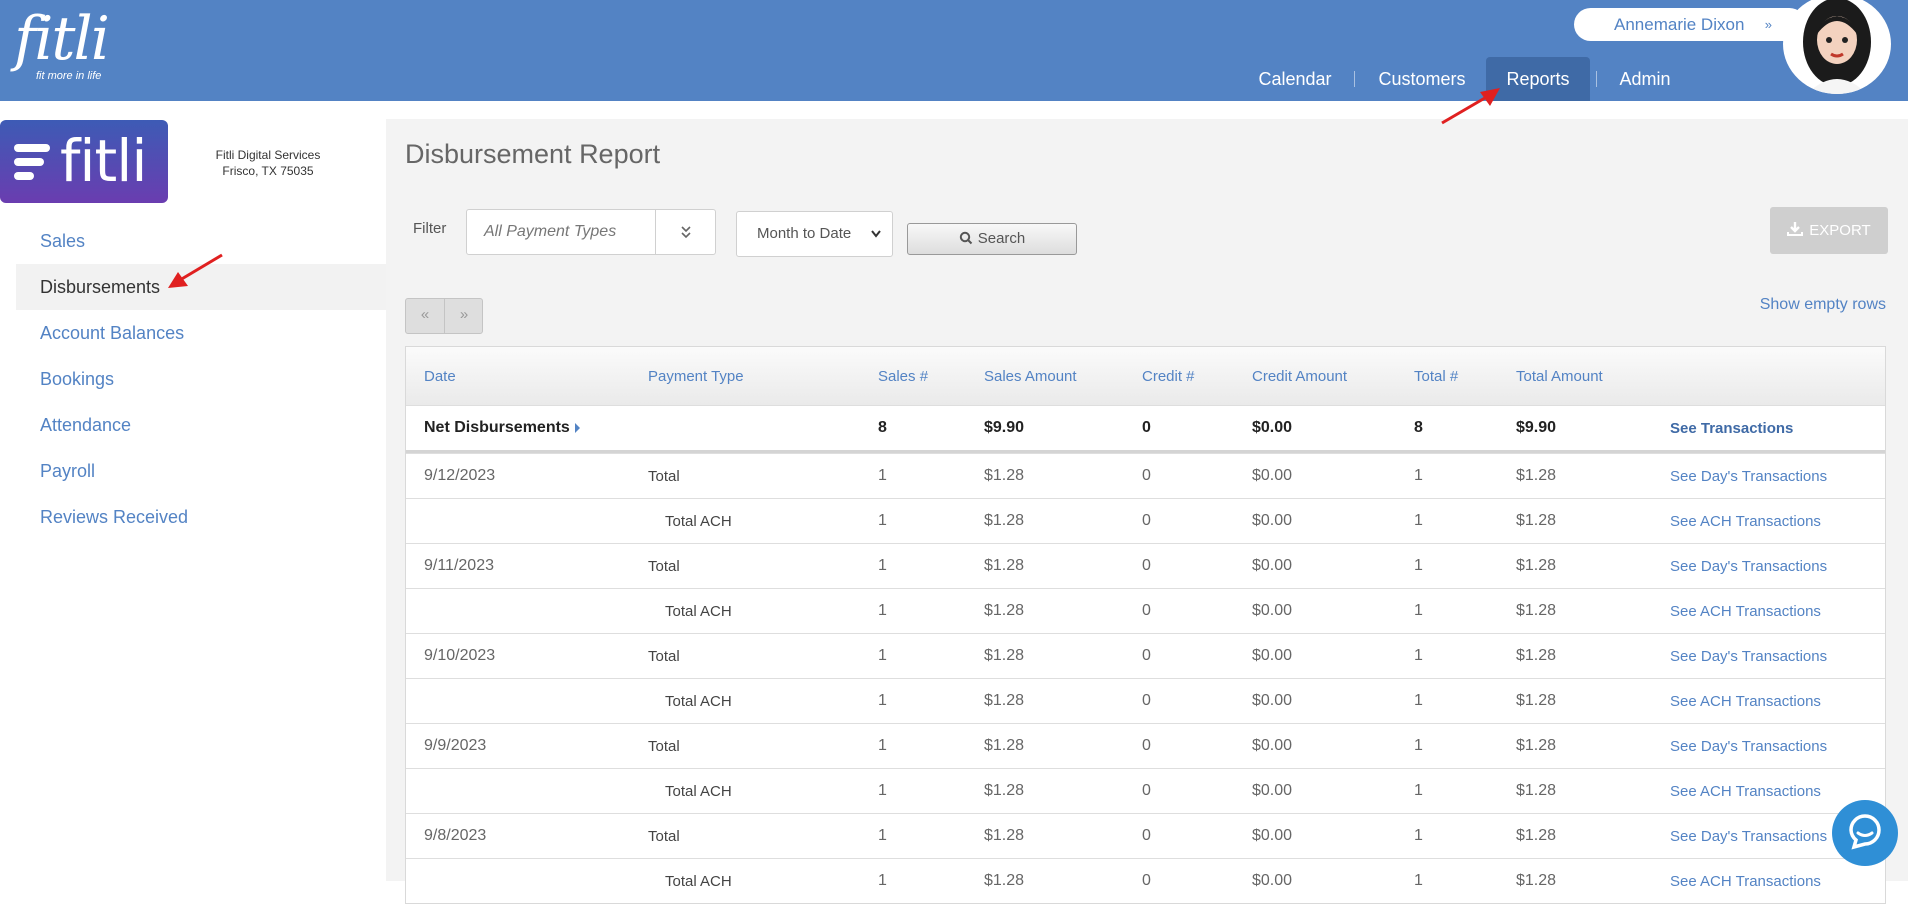 This screenshot has width=1908, height=904. I want to click on company-logo: fitli, so click(84, 161).